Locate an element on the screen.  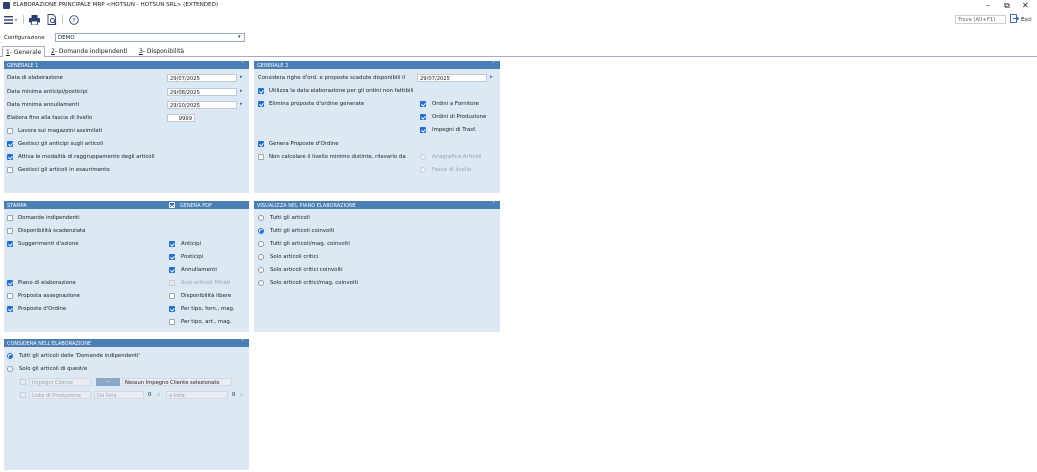
nessun-impegno-field: Nessun Impegno Cliente selezionato is located at coordinates (177, 382).